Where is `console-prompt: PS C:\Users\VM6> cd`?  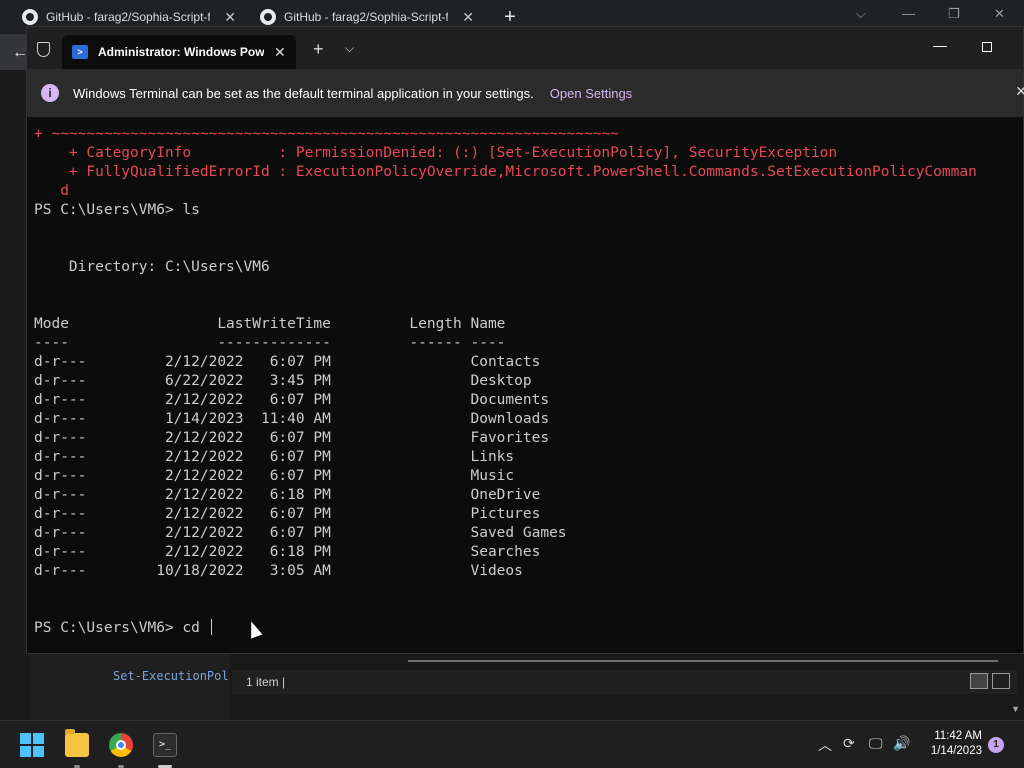 console-prompt: PS C:\Users\VM6> cd is located at coordinates (121, 628).